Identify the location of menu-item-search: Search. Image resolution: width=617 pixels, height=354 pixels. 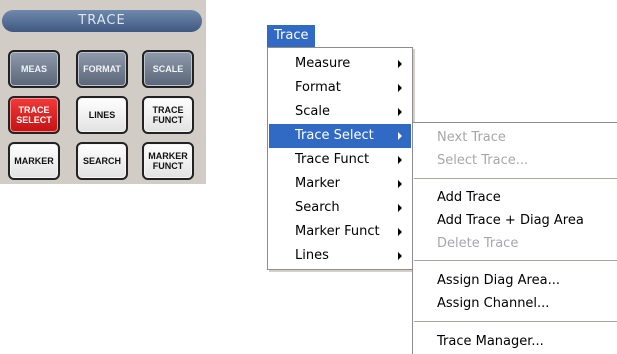
(340, 208).